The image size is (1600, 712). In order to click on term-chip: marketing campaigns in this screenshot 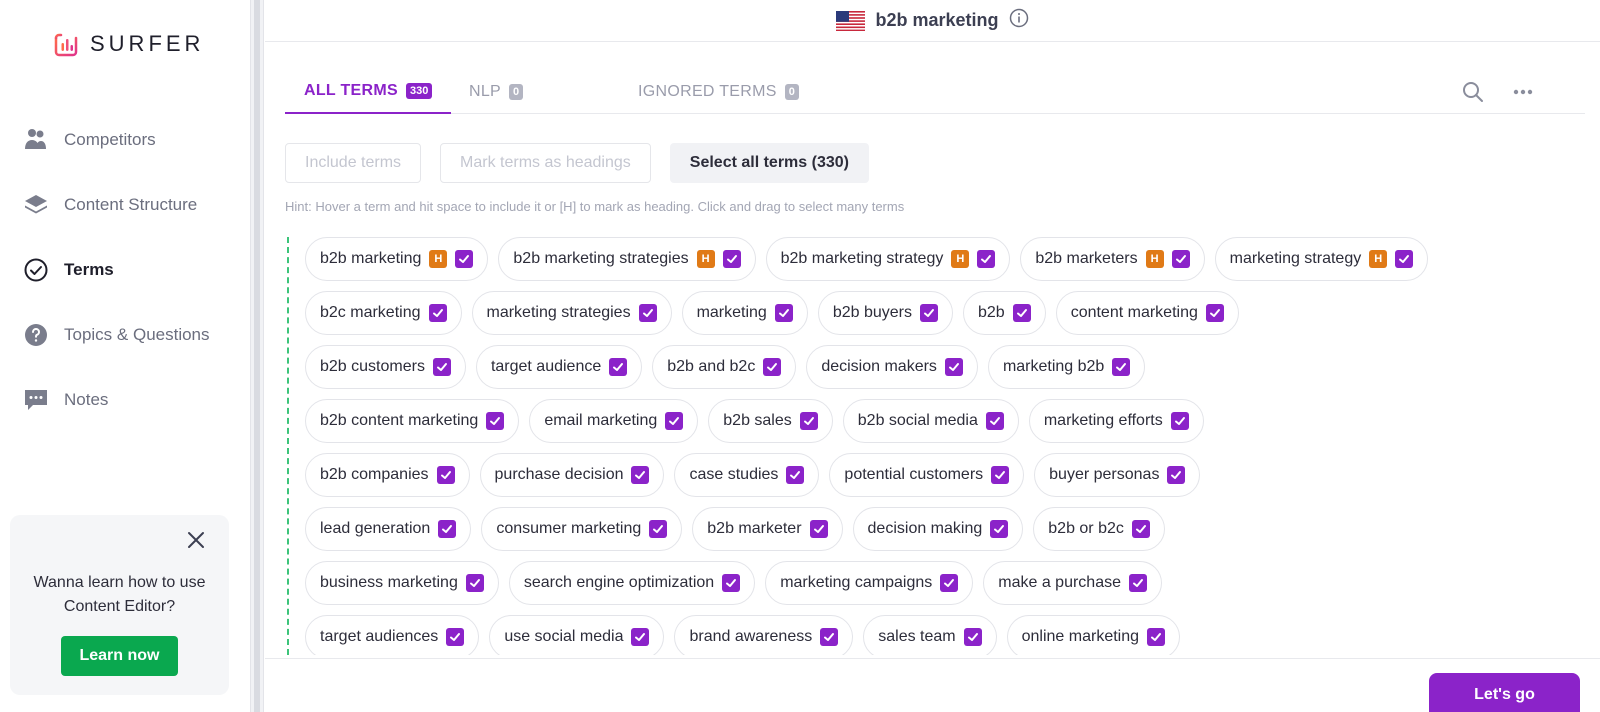, I will do `click(869, 583)`.